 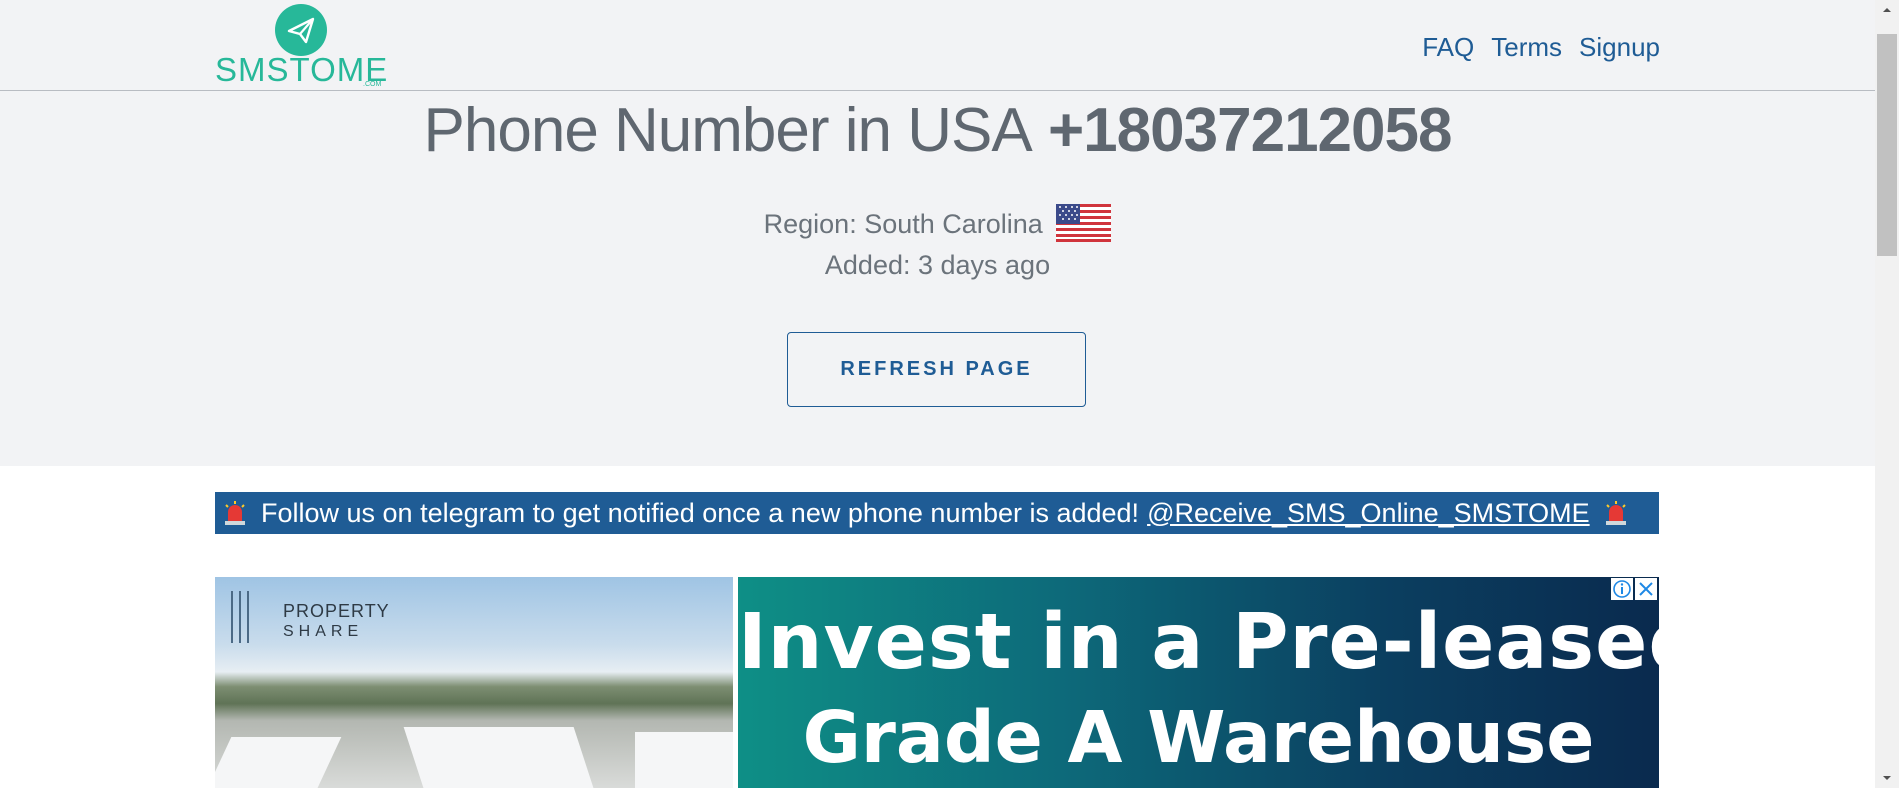 I want to click on region-info: Region: South Carolina, so click(x=937, y=224).